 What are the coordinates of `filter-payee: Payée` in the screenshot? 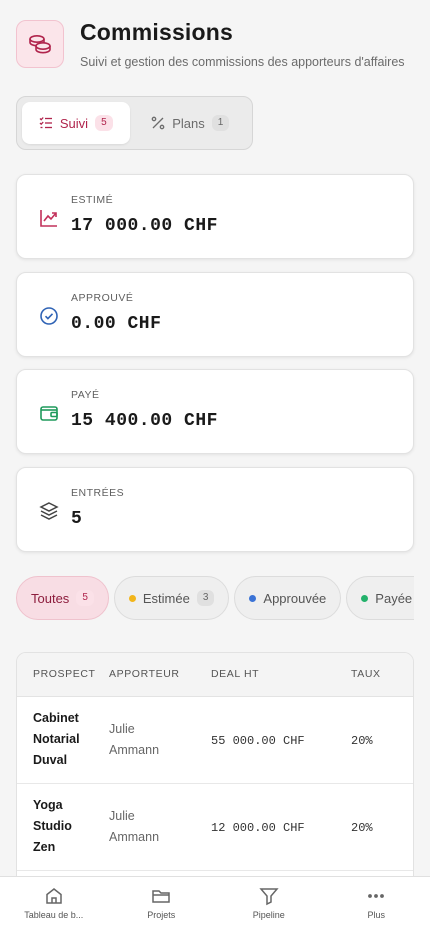 It's located at (380, 598).